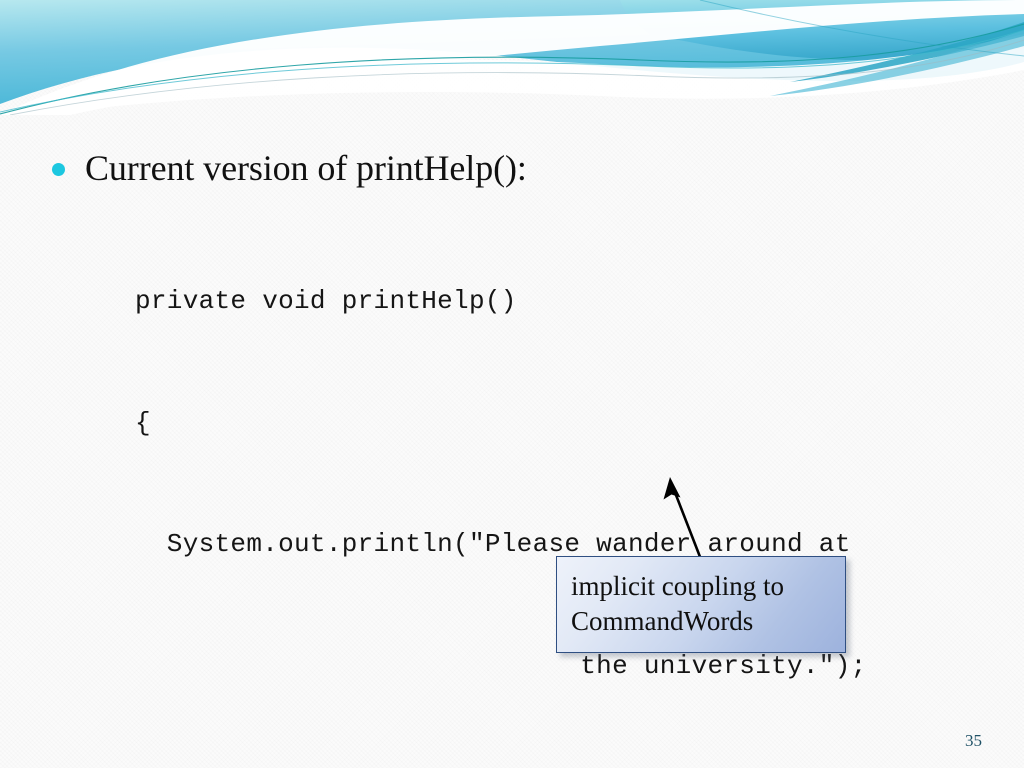  Describe the element at coordinates (306, 168) in the screenshot. I see `page-title: Current version of printHelp():` at that location.